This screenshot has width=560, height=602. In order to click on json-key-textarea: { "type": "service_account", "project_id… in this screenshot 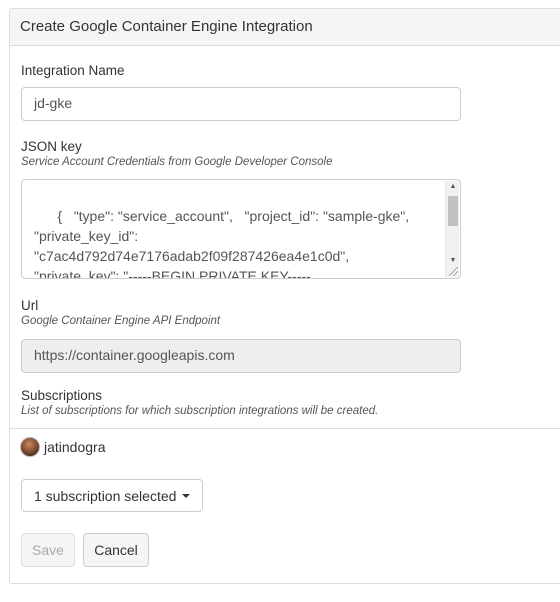, I will do `click(241, 229)`.